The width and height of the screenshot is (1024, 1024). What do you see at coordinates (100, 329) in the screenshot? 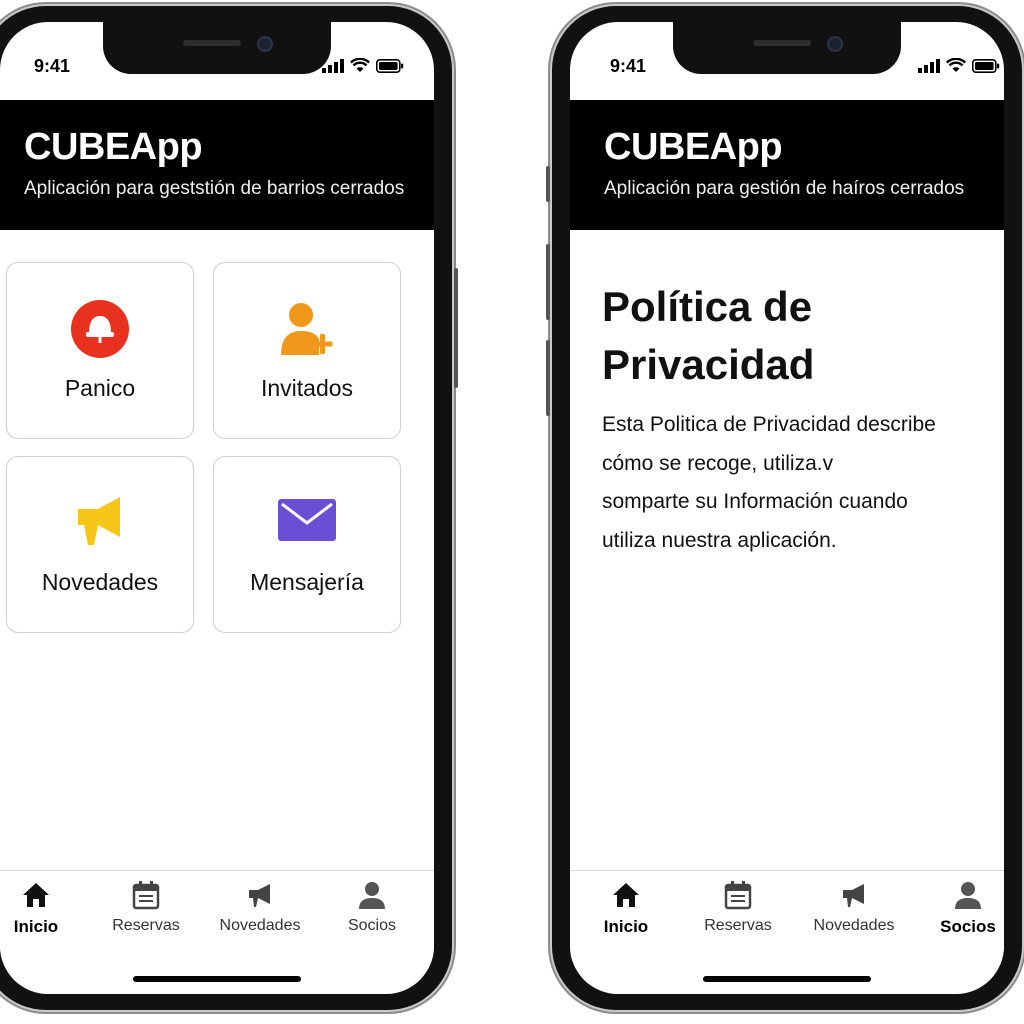
I see `panic-alarm-icon` at bounding box center [100, 329].